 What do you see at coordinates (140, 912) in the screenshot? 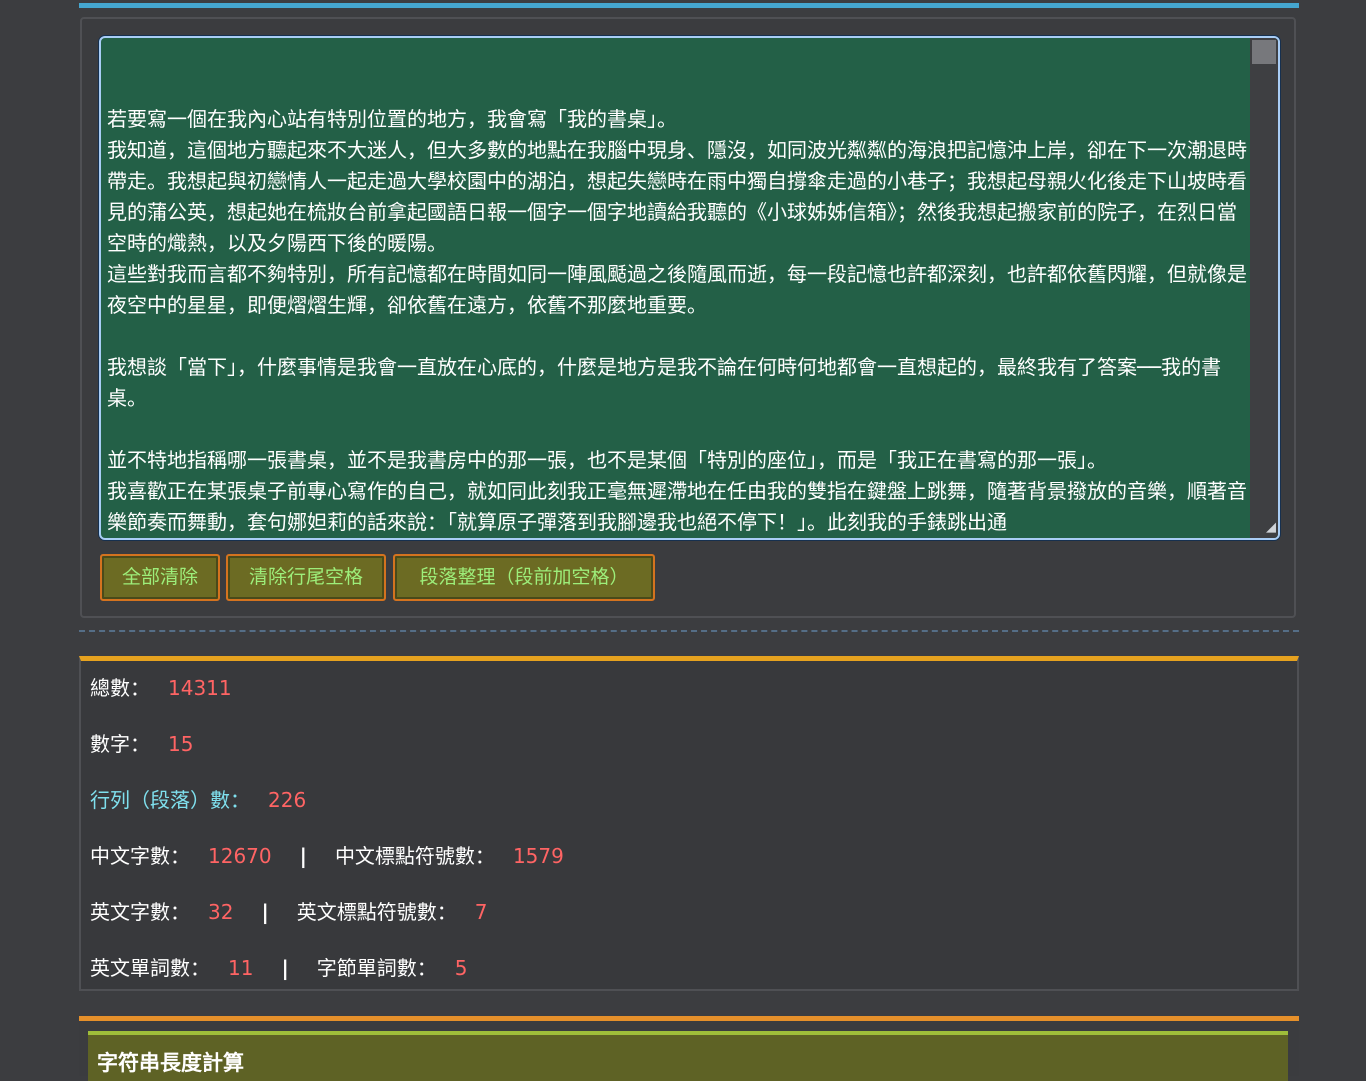
I see `stat-en-chars-label: 英文字數：` at bounding box center [140, 912].